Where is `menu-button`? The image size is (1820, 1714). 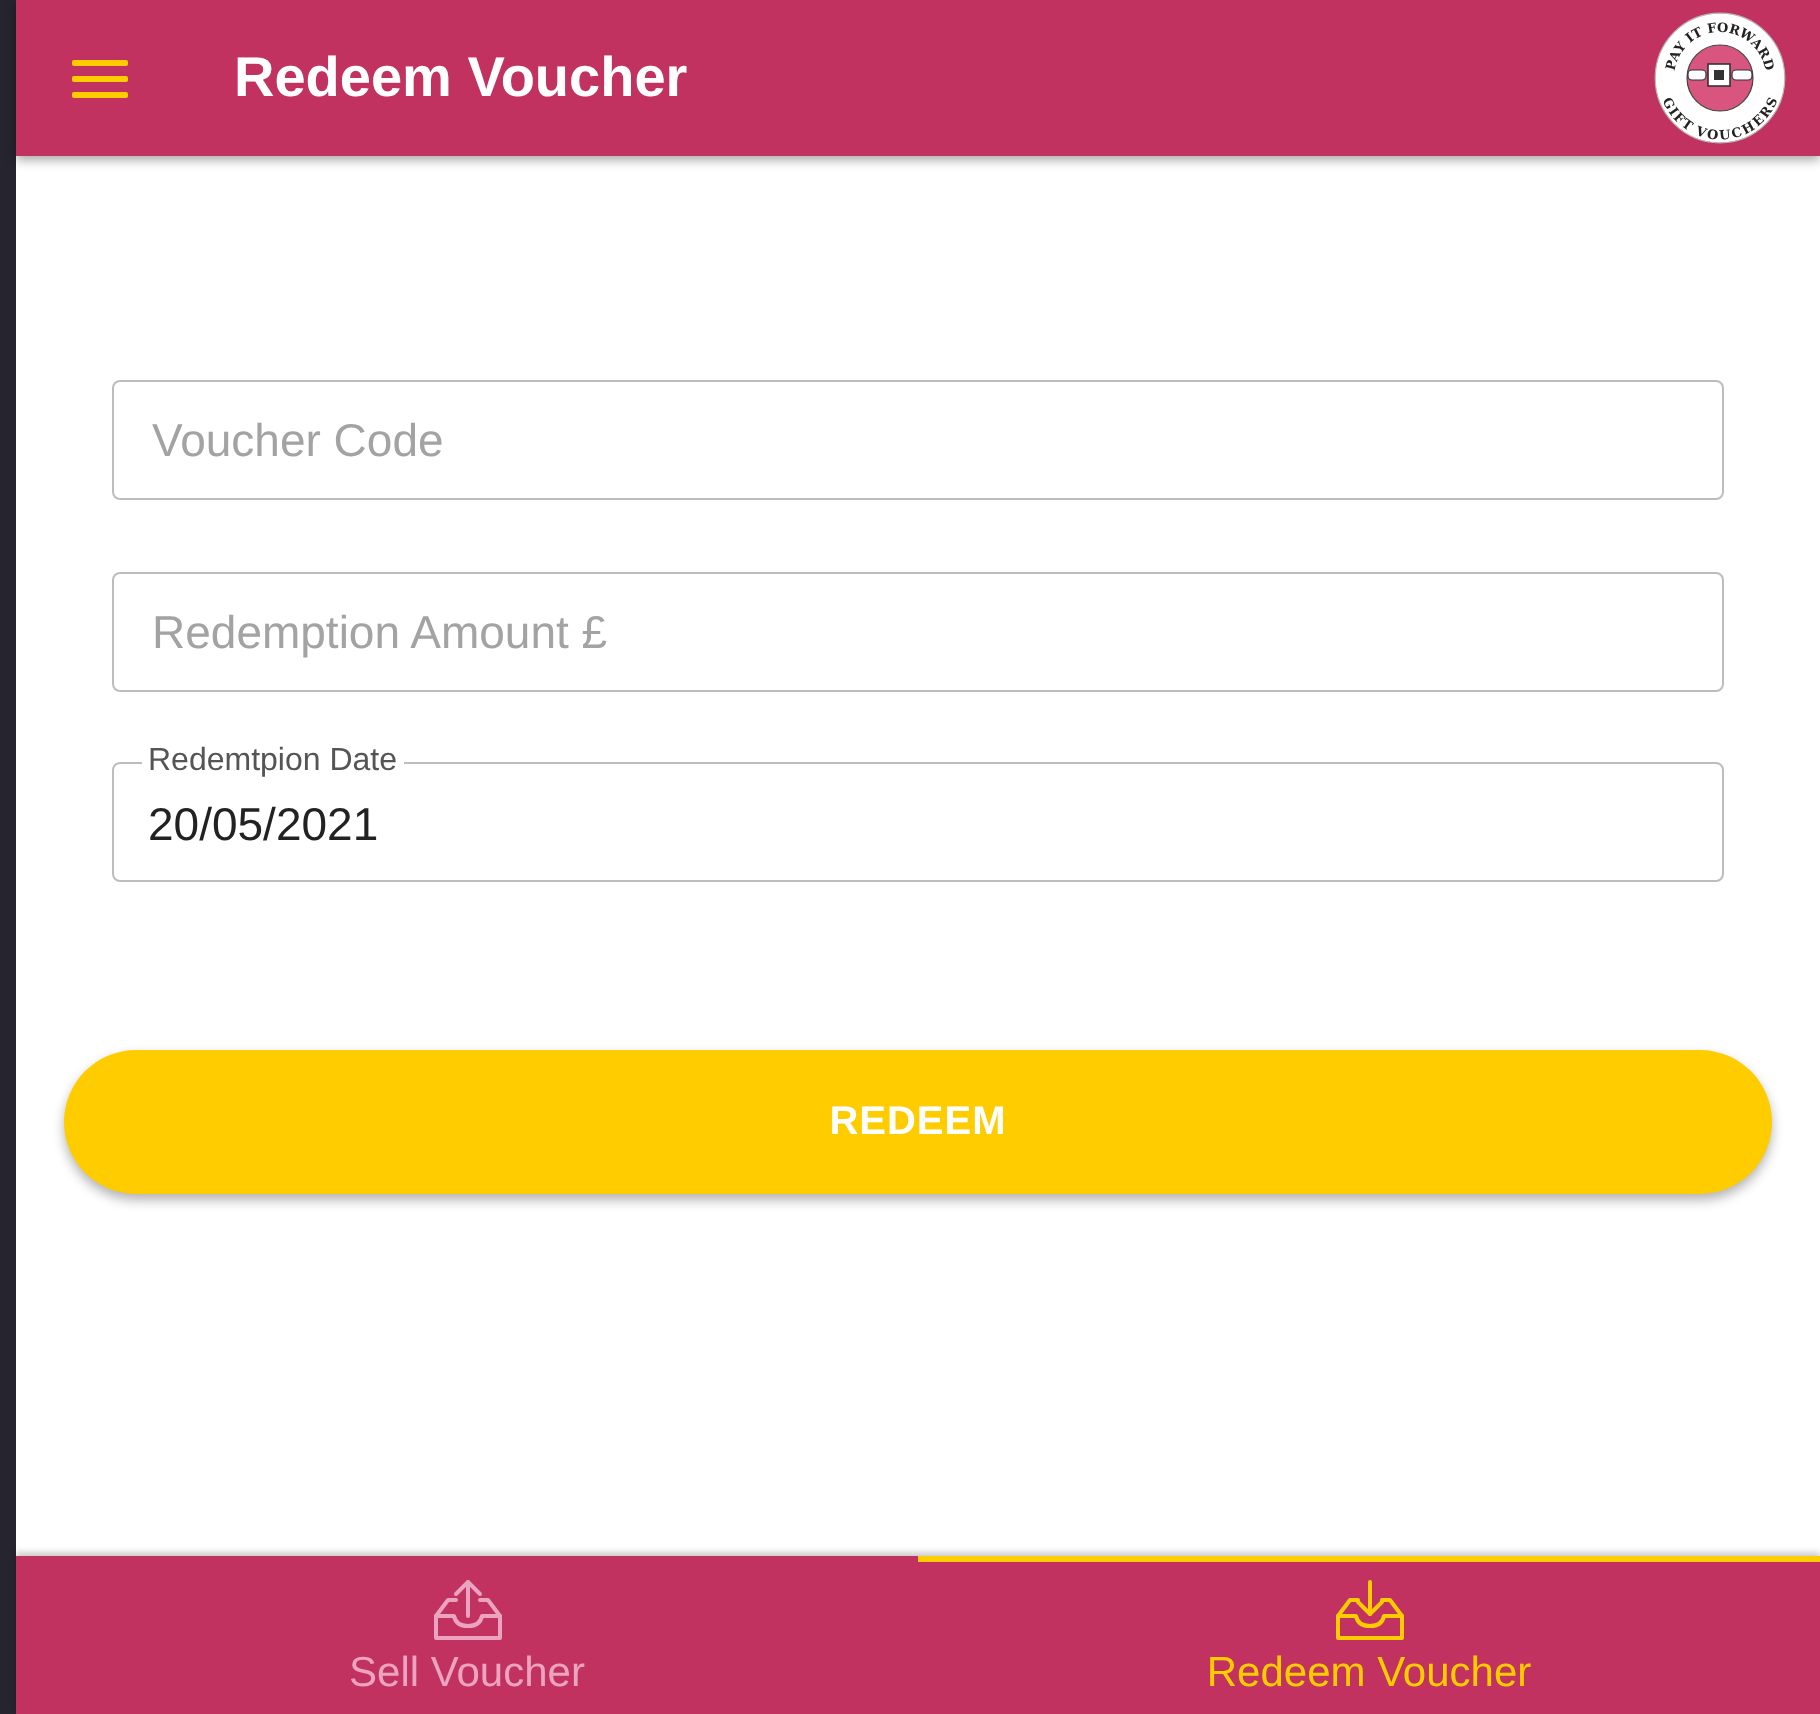
menu-button is located at coordinates (100, 78).